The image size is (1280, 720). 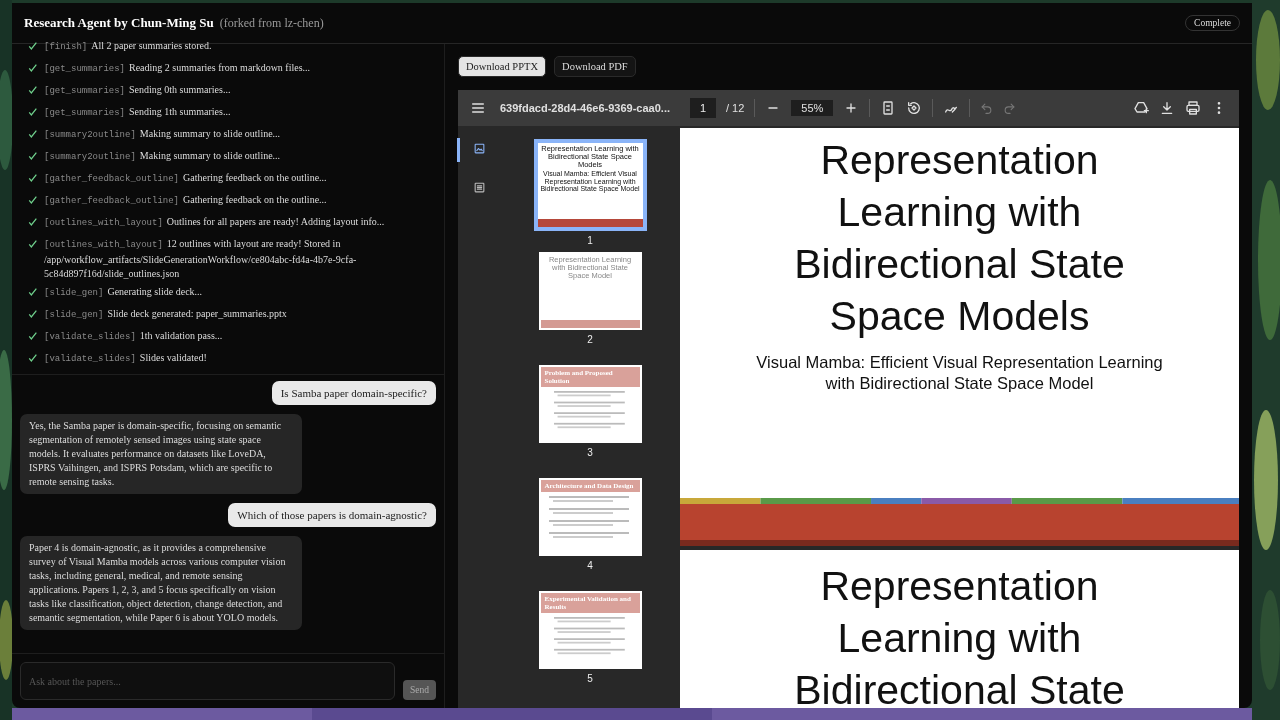 What do you see at coordinates (332, 514) in the screenshot?
I see `user-message: Which of those papers is domain-agnostic?` at bounding box center [332, 514].